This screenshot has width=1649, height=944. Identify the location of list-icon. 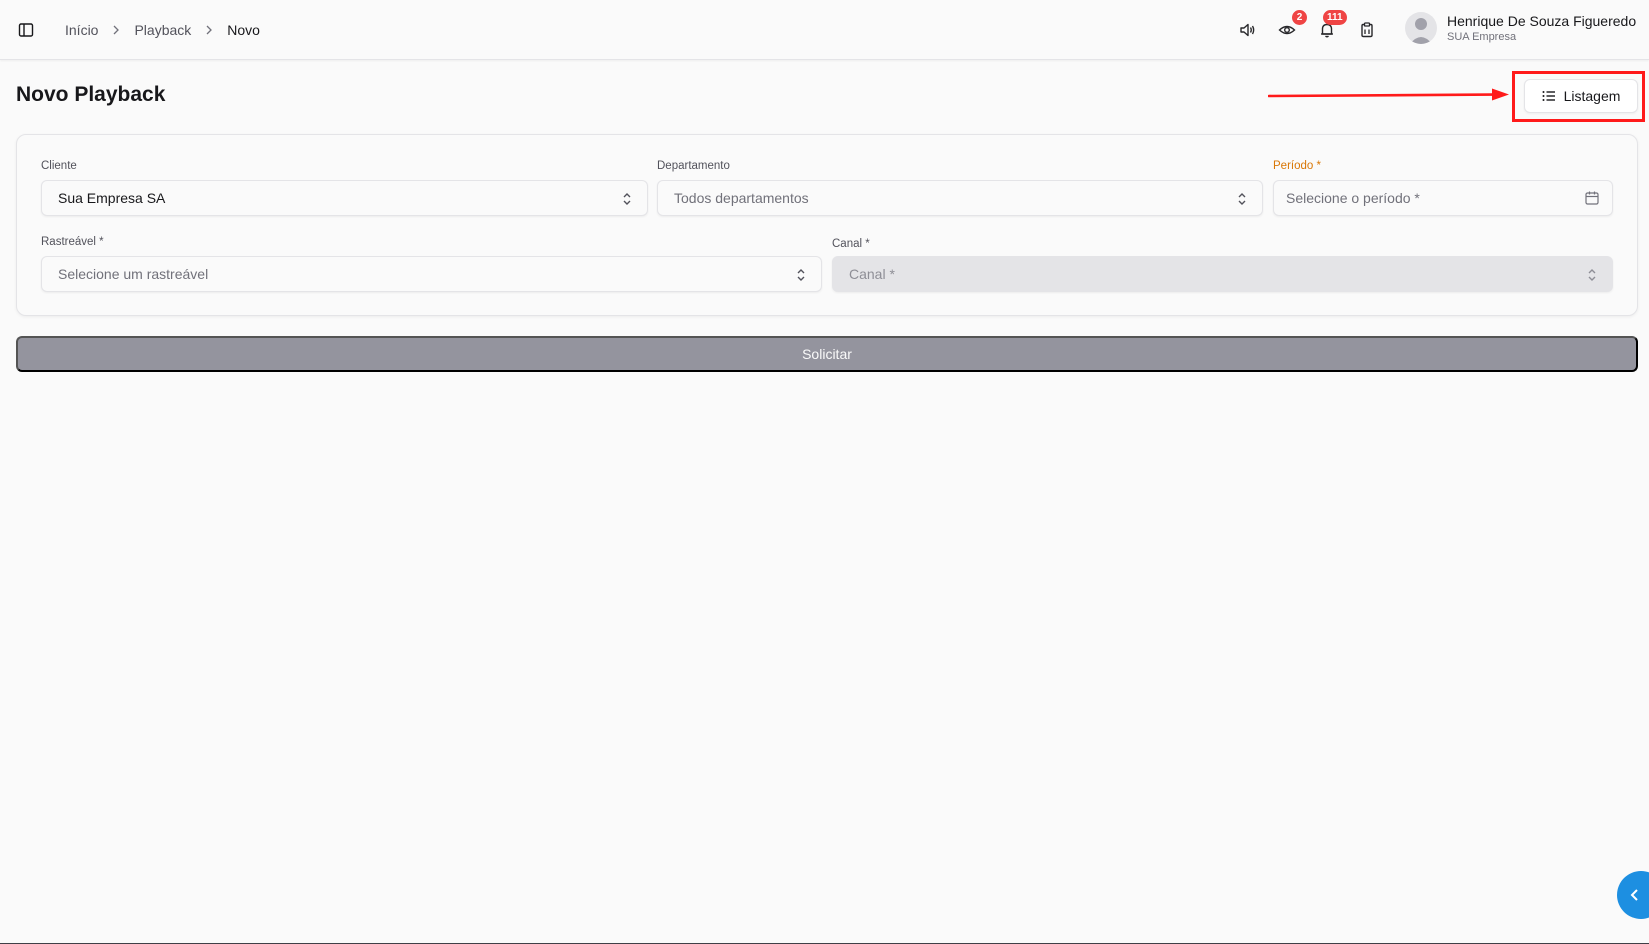
(1548, 96).